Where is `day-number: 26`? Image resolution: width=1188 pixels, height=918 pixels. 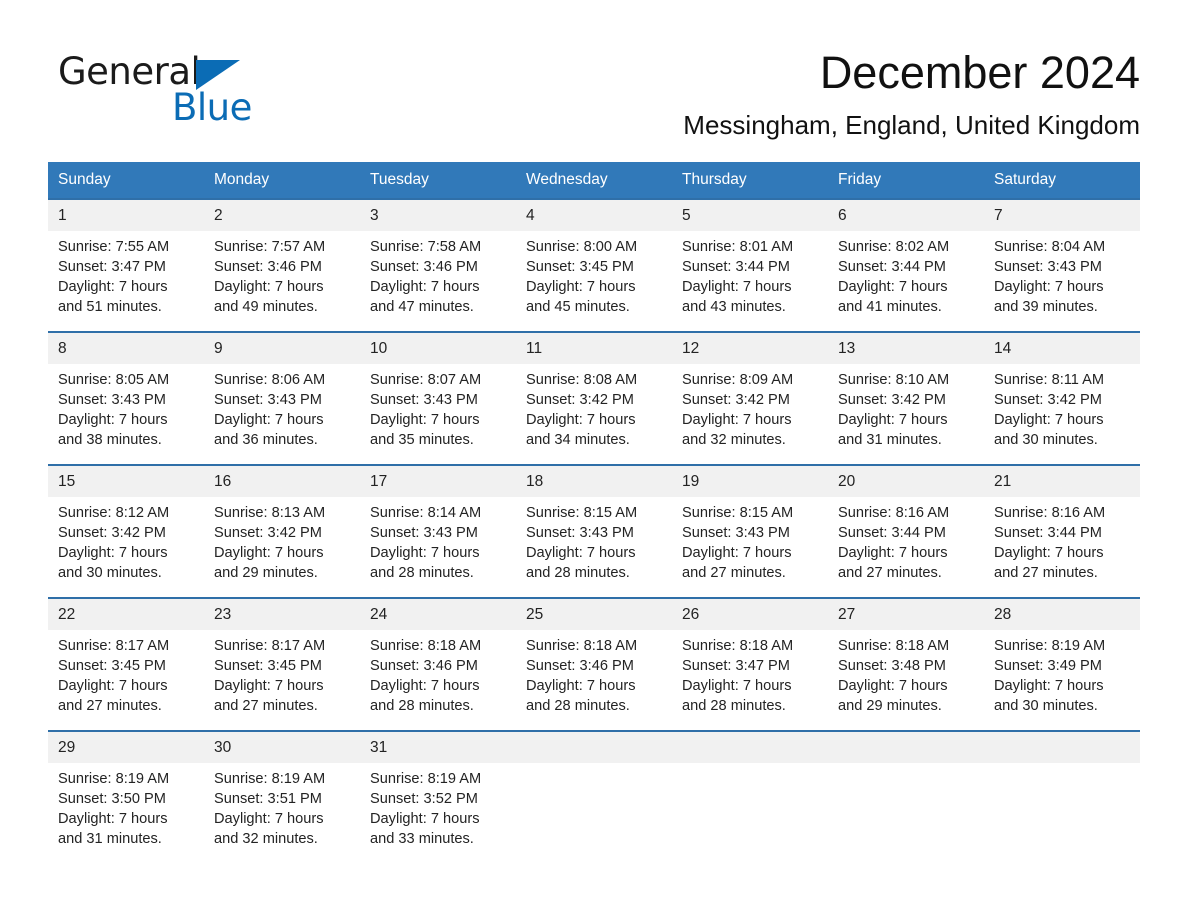 day-number: 26 is located at coordinates (750, 614).